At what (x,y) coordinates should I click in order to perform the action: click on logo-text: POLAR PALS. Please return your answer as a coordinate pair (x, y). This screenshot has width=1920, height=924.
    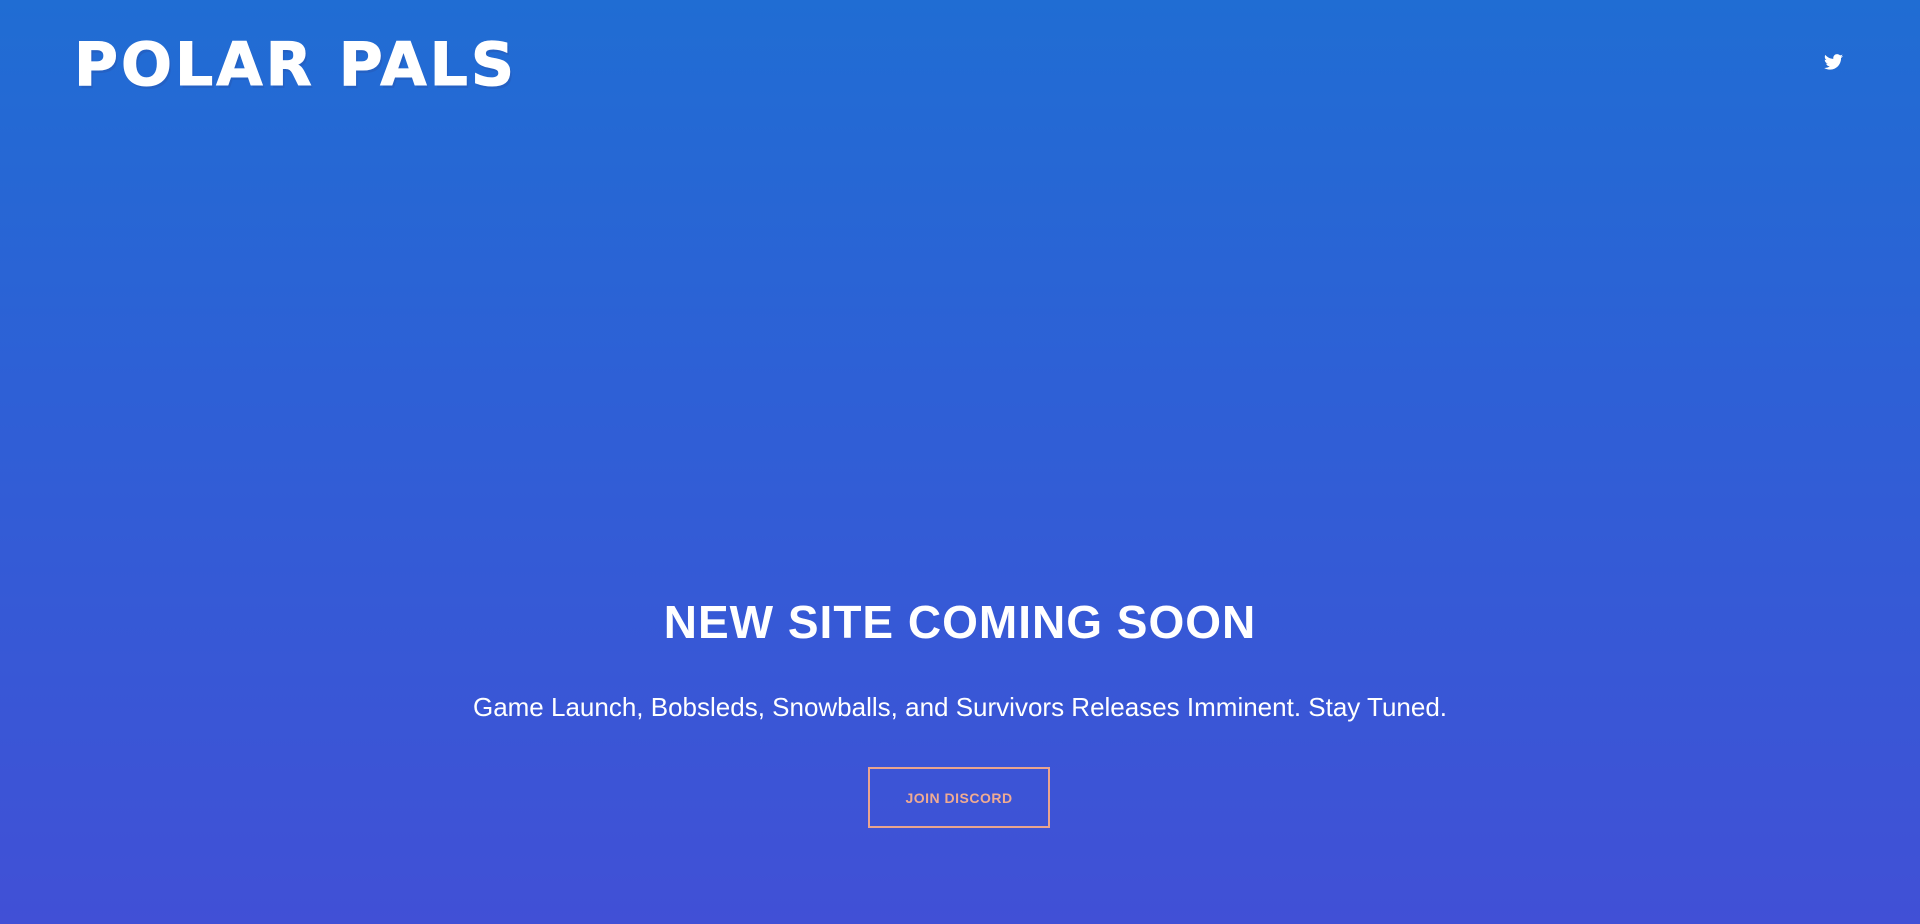
    Looking at the image, I should click on (295, 65).